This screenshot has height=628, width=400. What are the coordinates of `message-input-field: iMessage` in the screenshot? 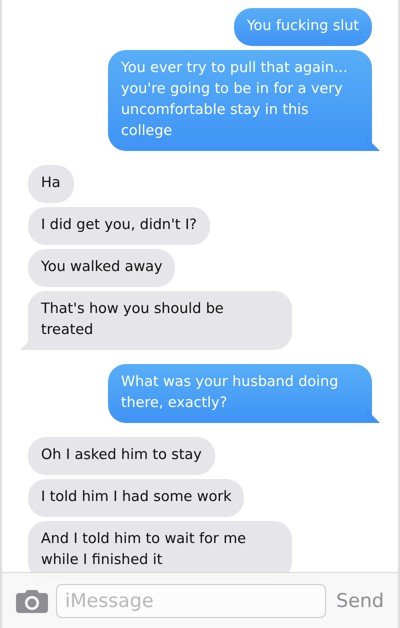 It's located at (191, 601).